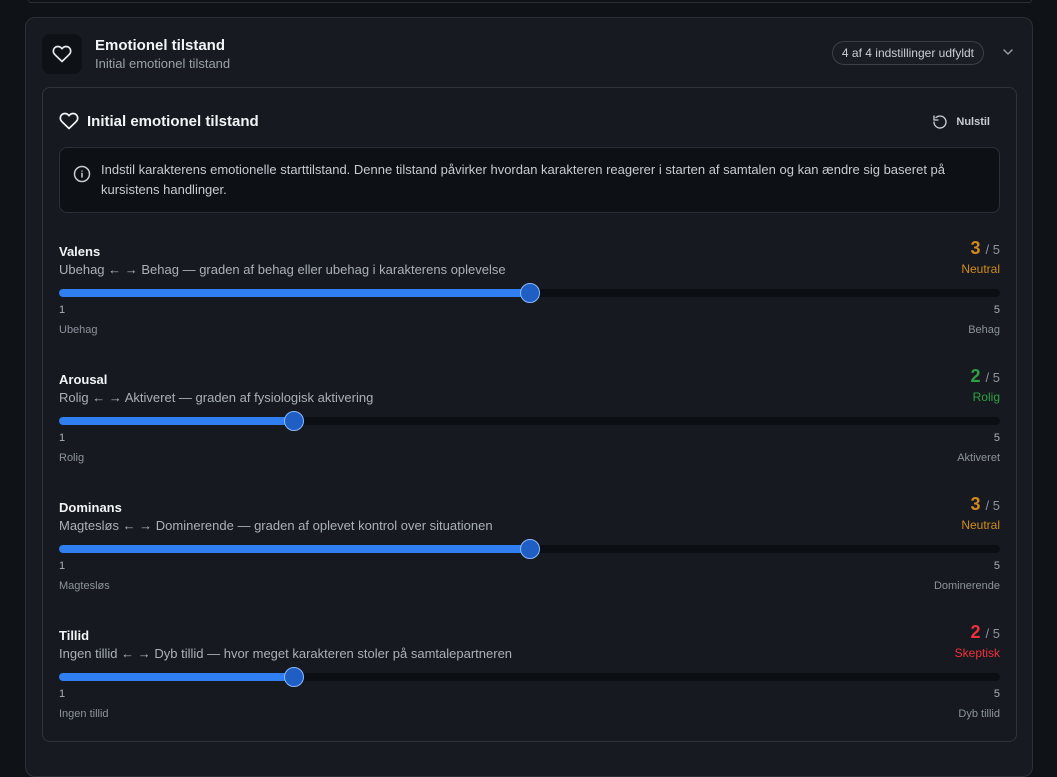  I want to click on slider-label: Tillid, so click(74, 635).